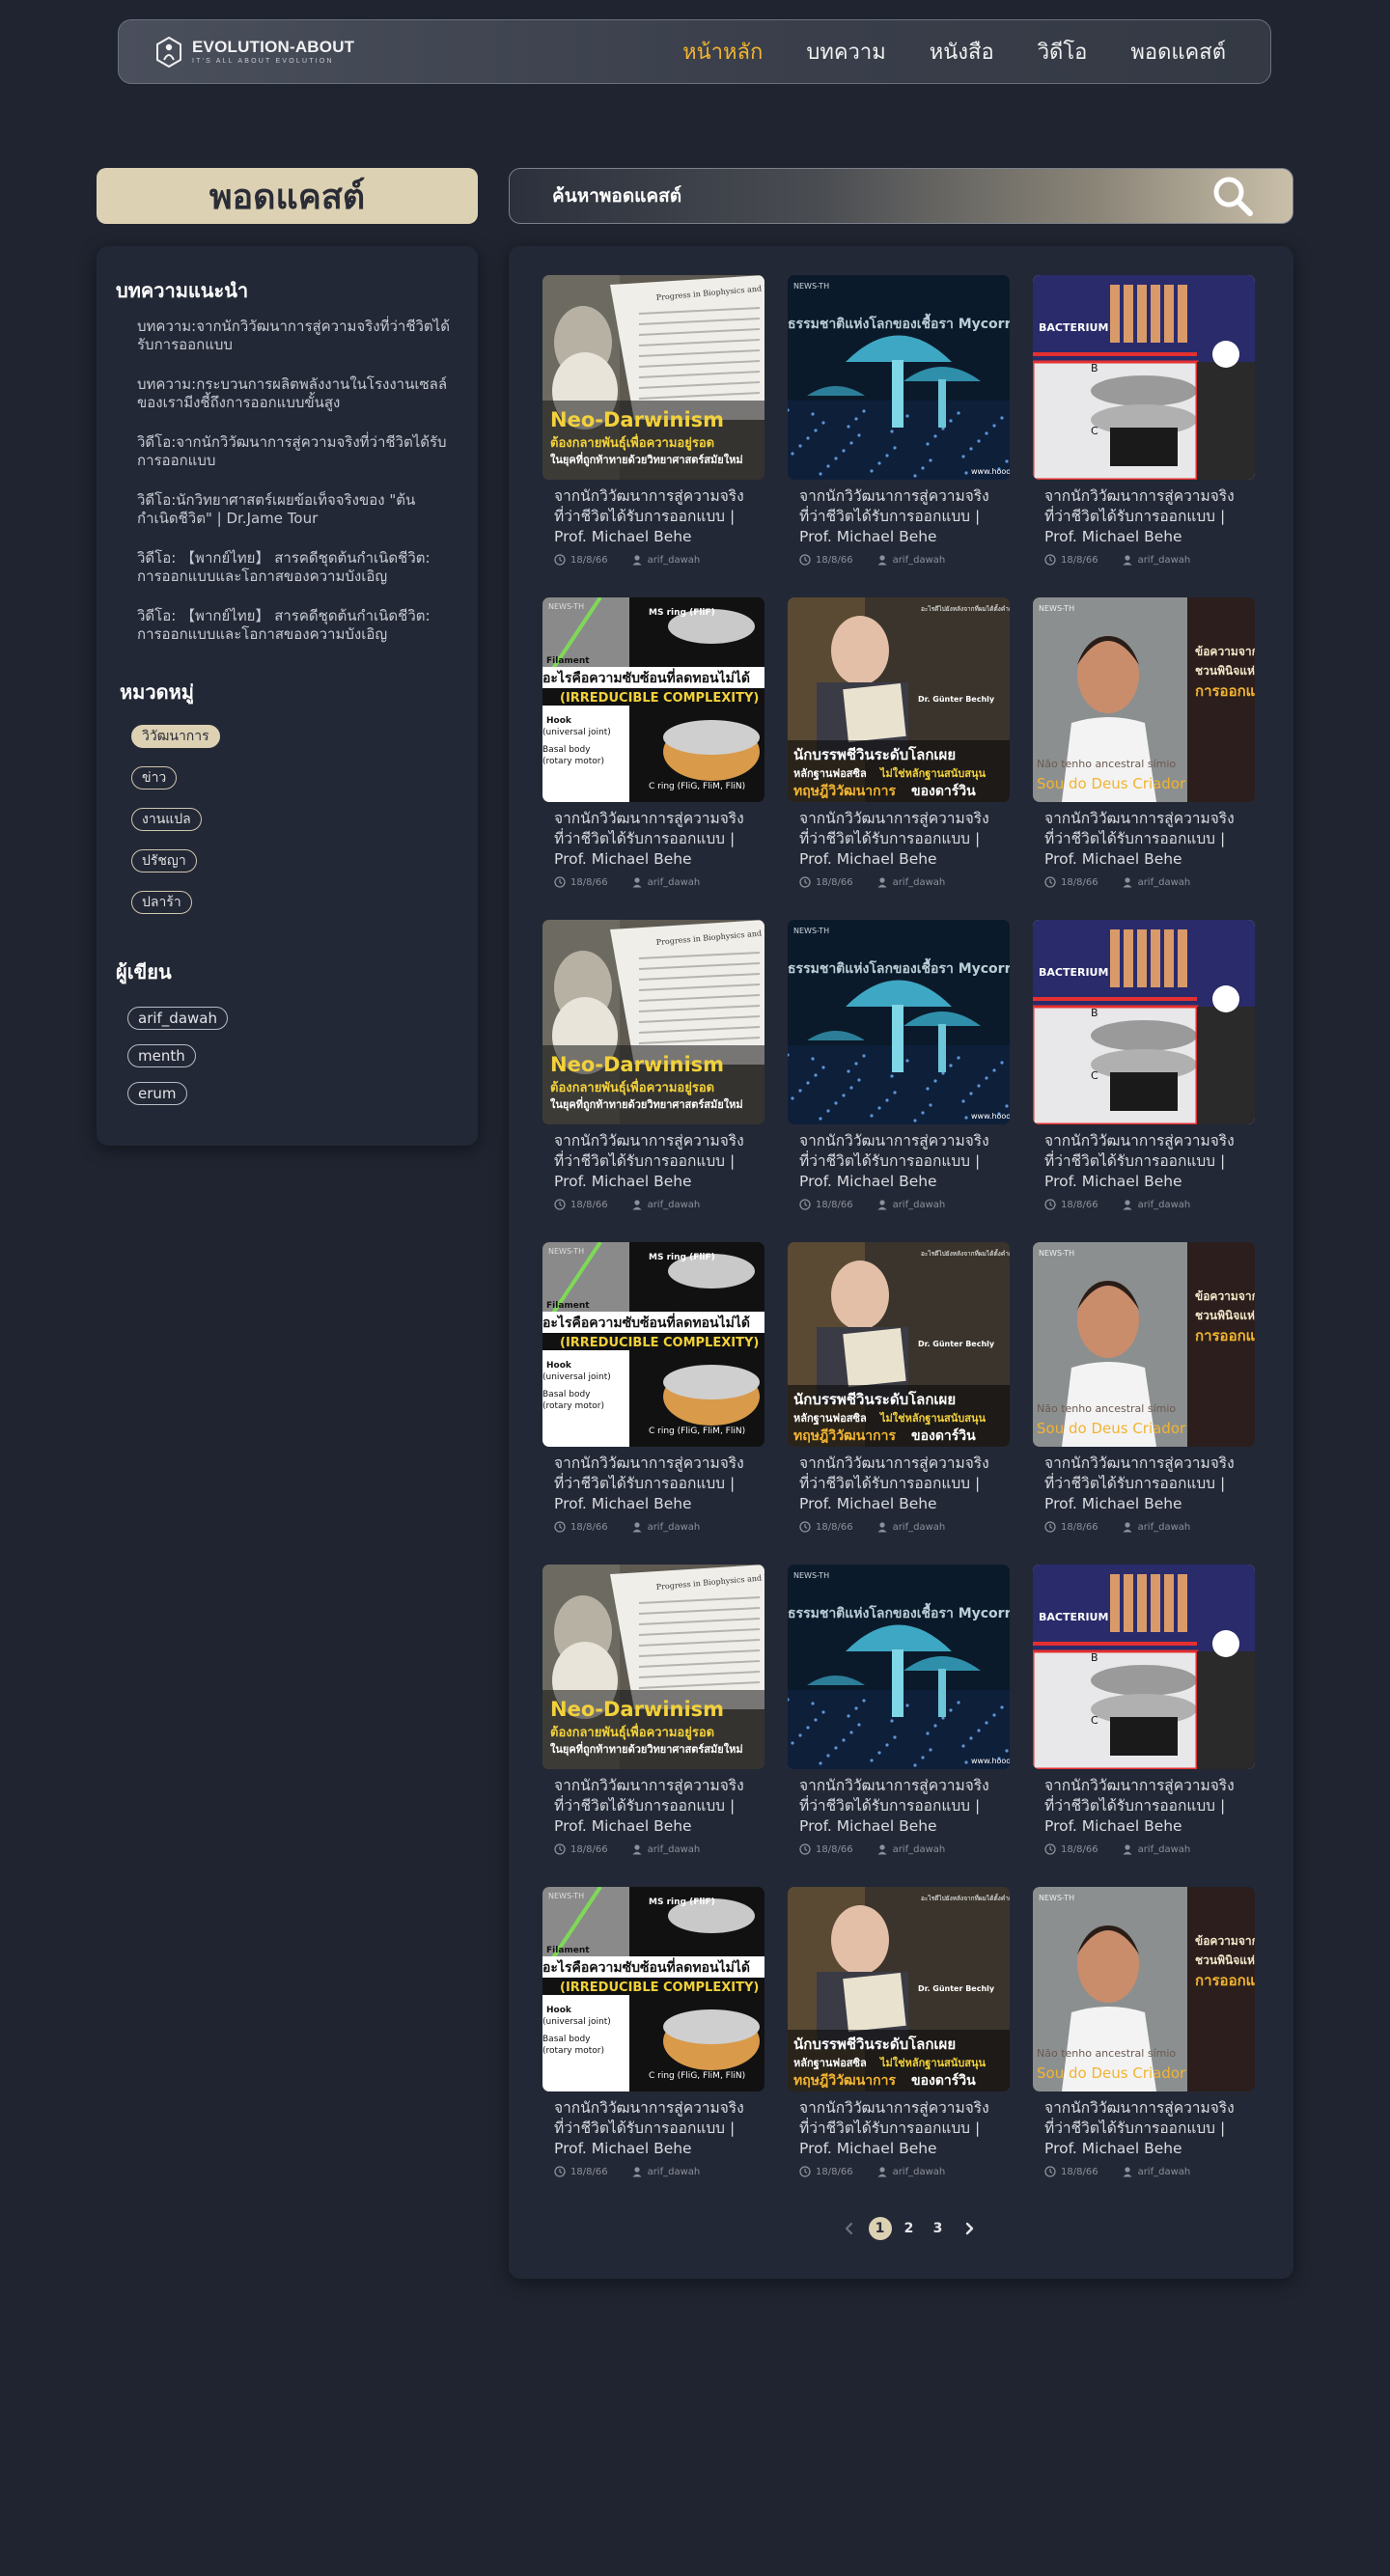  What do you see at coordinates (962, 52) in the screenshot?
I see `nav-link-3: หนังสือ` at bounding box center [962, 52].